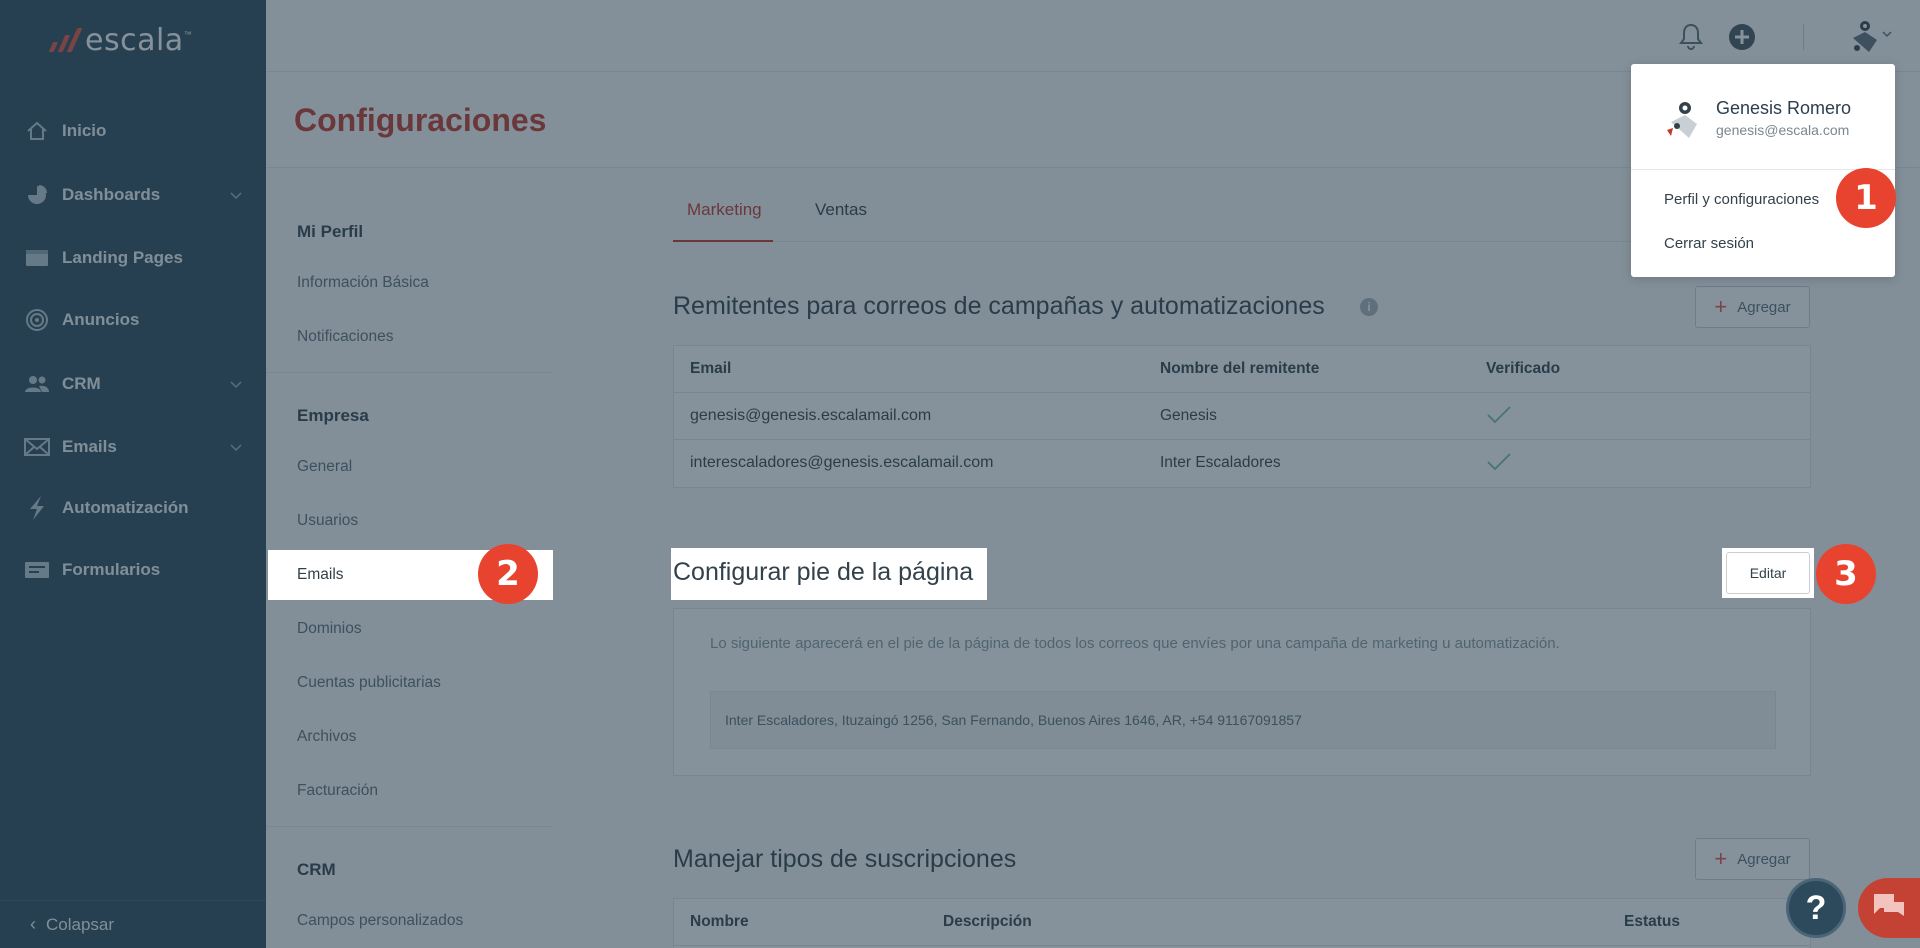 The image size is (1920, 948). What do you see at coordinates (1188, 415) in the screenshot?
I see `sender-name: Genesis` at bounding box center [1188, 415].